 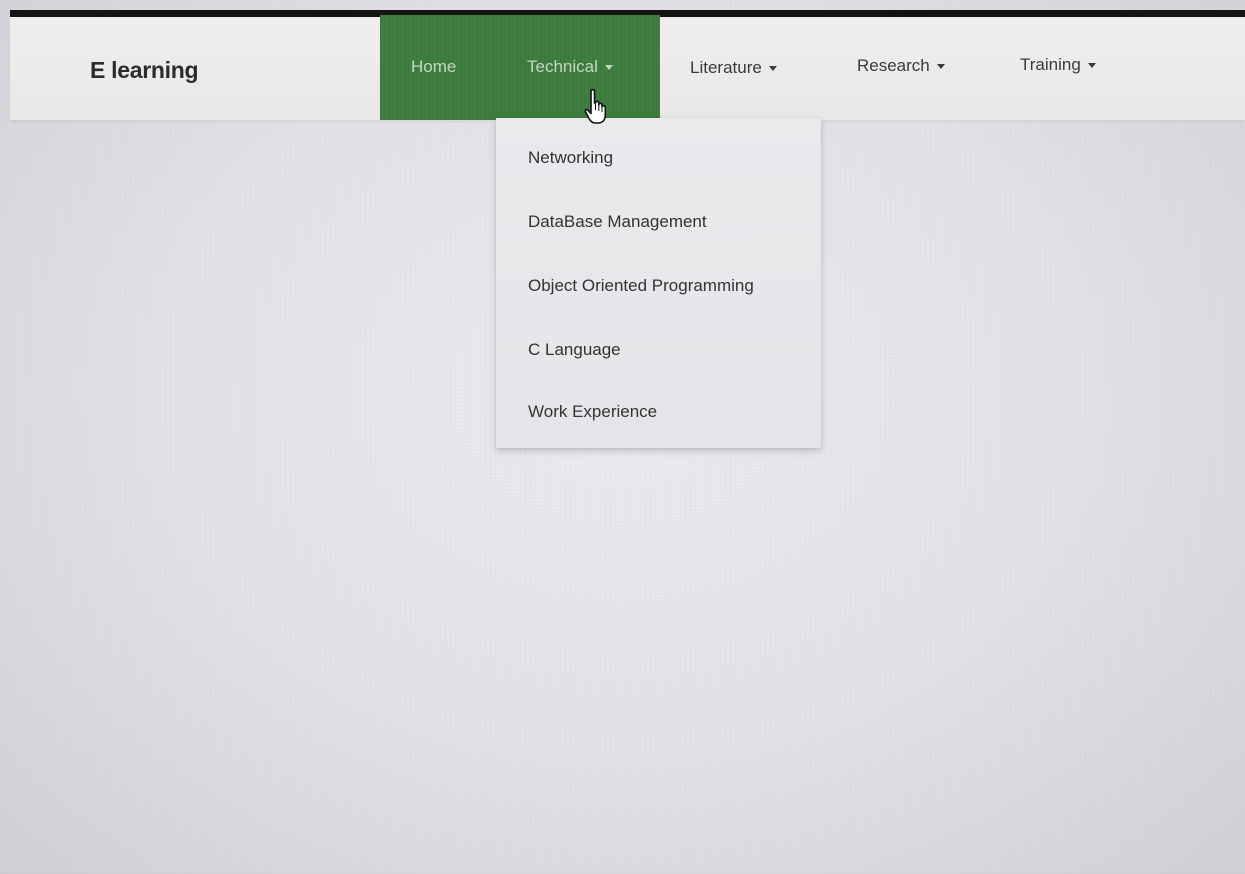 What do you see at coordinates (1050, 64) in the screenshot?
I see `nav-training-label: Training` at bounding box center [1050, 64].